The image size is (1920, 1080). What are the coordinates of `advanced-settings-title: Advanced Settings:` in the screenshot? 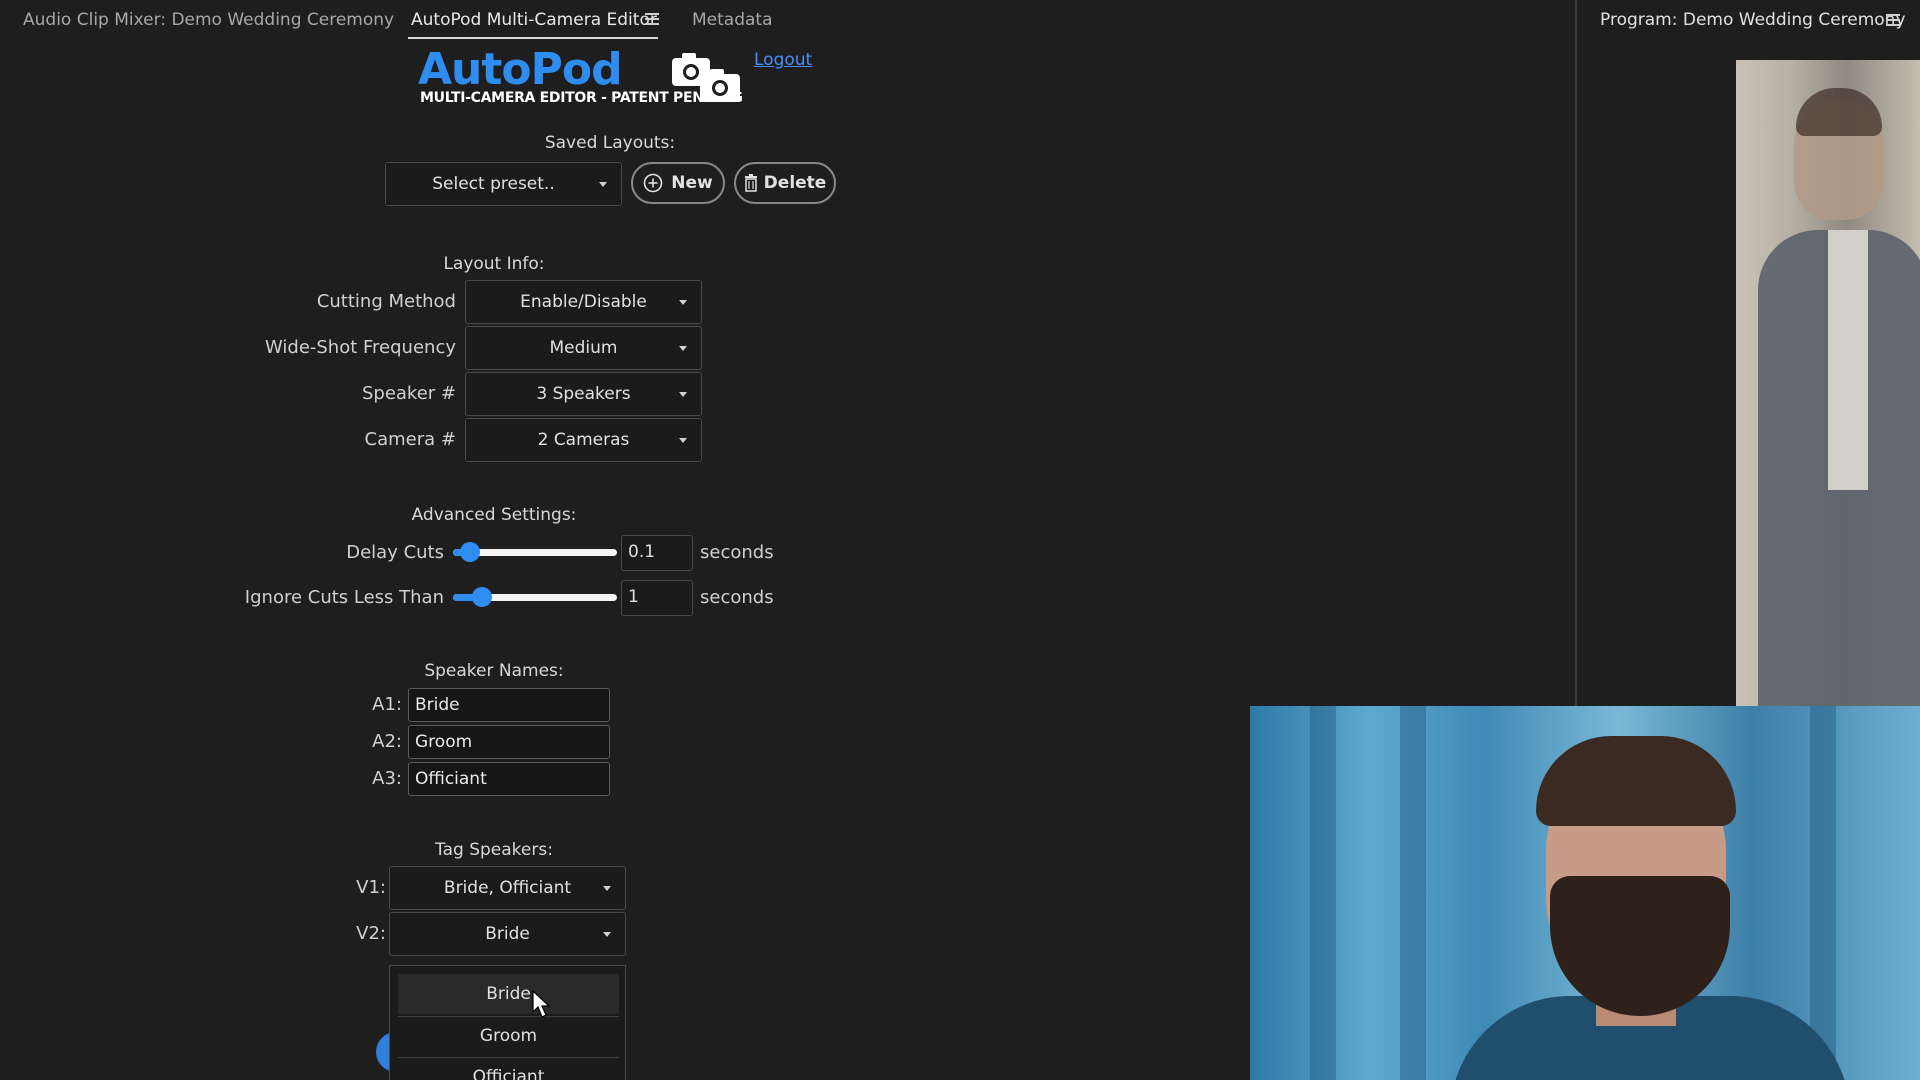 It's located at (494, 515).